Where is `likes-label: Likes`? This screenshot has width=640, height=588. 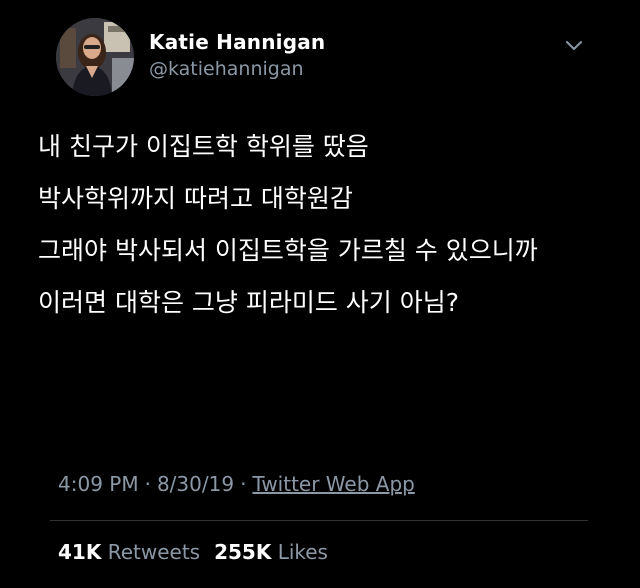 likes-label: Likes is located at coordinates (302, 552).